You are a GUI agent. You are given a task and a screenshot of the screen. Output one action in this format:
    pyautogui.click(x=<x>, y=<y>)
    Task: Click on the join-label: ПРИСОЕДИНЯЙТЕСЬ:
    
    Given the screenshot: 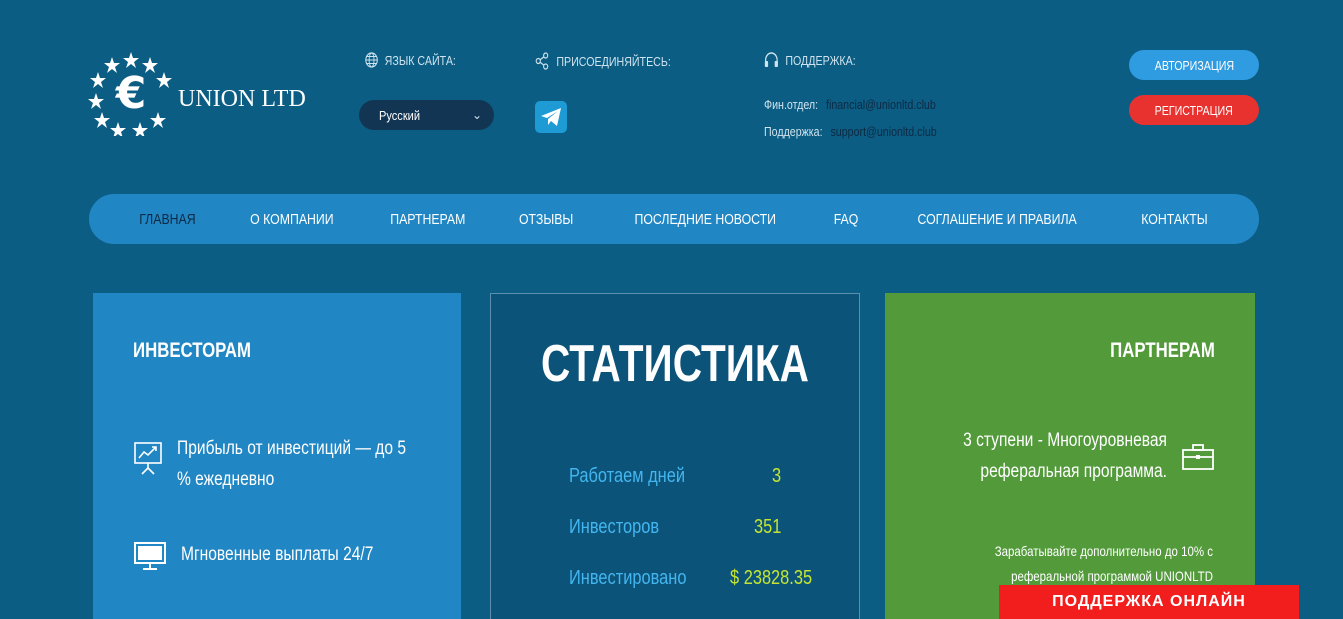 What is the action you would take?
    pyautogui.click(x=613, y=61)
    